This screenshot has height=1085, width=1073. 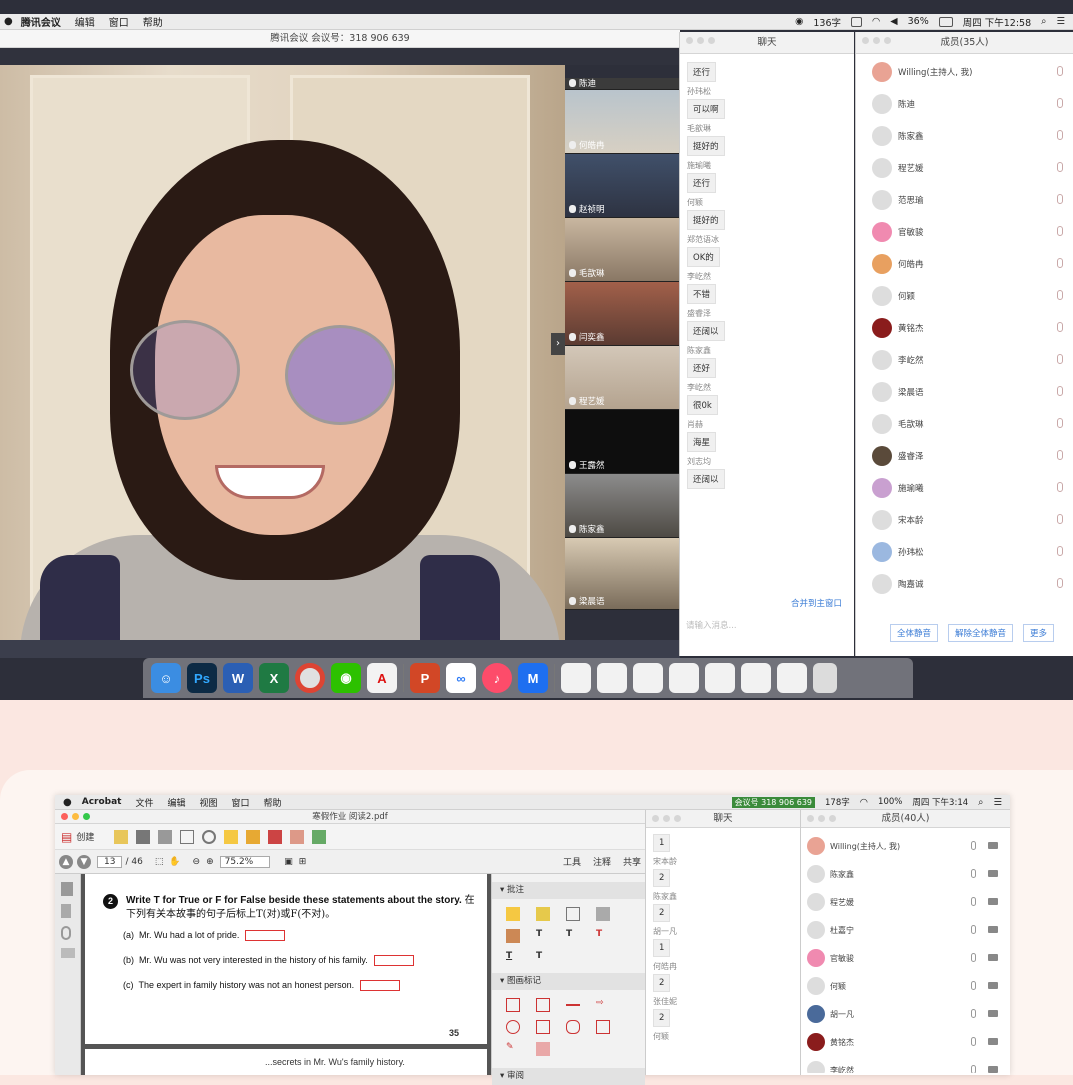 I want to click on page-input: 13, so click(x=110, y=861).